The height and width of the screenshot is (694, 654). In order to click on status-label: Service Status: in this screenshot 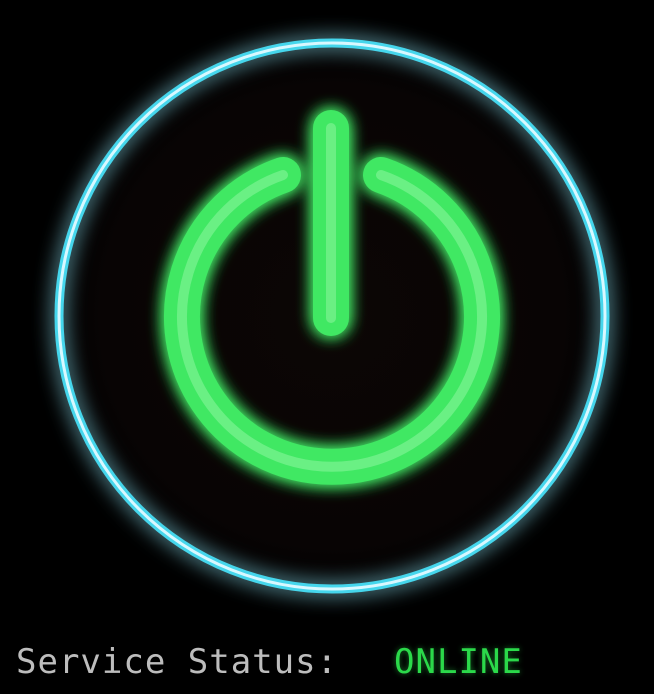, I will do `click(177, 662)`.